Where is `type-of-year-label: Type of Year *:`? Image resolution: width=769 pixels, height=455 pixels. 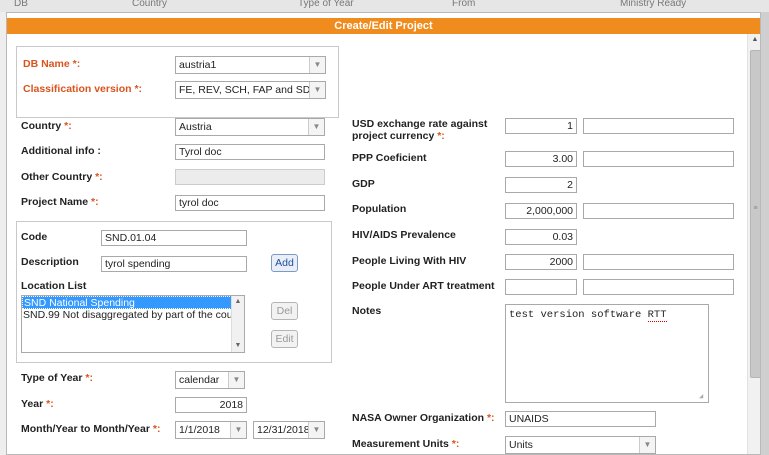 type-of-year-label: Type of Year *: is located at coordinates (57, 378).